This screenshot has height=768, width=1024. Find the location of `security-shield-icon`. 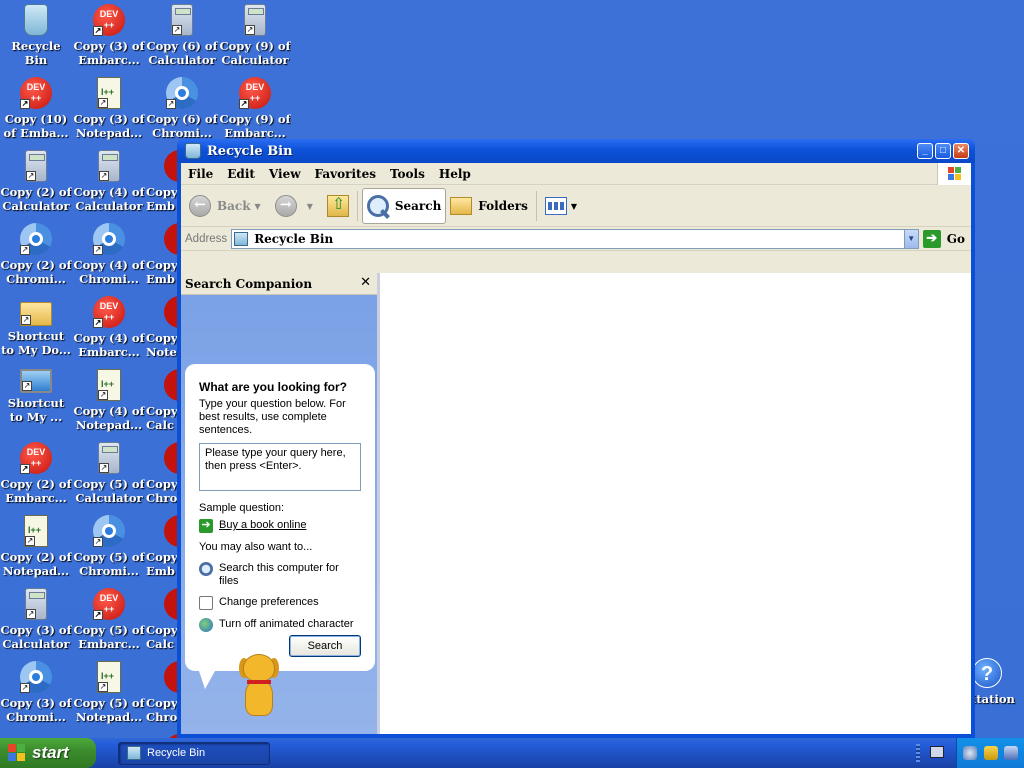

security-shield-icon is located at coordinates (990, 753).